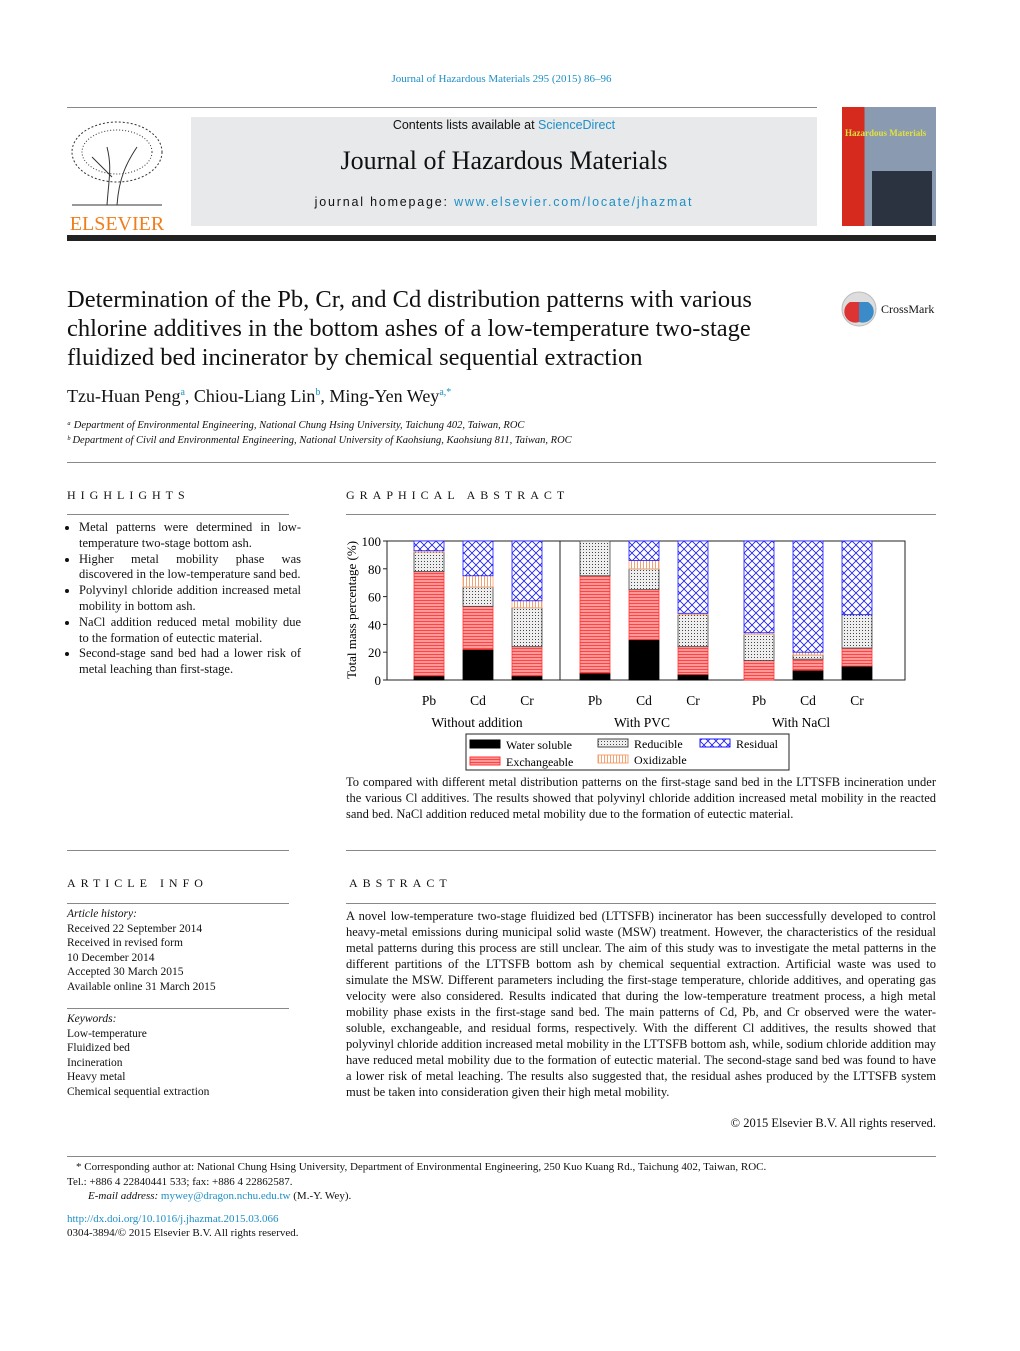 This screenshot has height=1351, width=1020. What do you see at coordinates (123, 396) in the screenshot?
I see `author: Tzu-Huan Peng` at bounding box center [123, 396].